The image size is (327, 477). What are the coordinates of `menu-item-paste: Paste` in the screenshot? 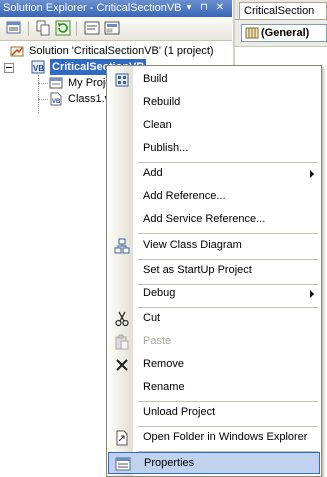 It's located at (214, 342).